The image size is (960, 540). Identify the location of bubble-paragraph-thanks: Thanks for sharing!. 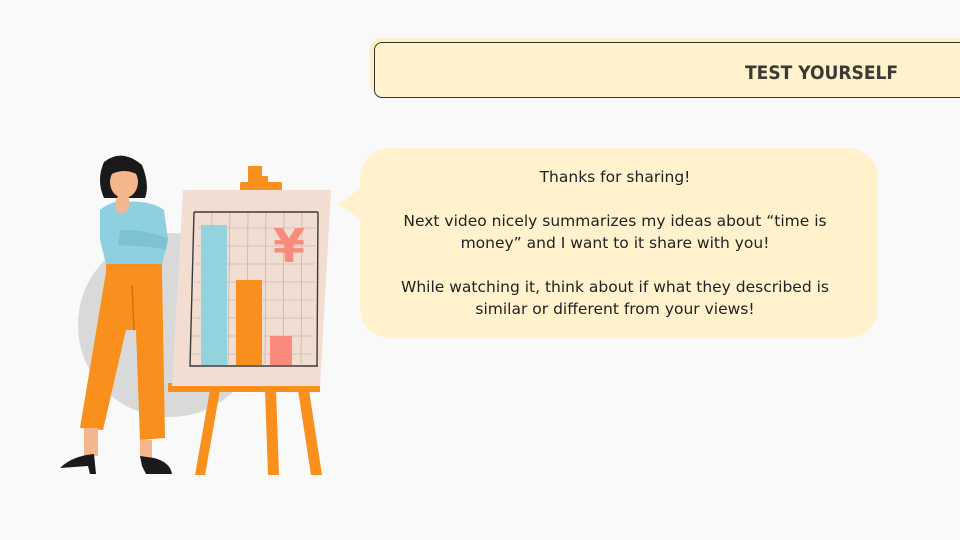
(615, 177).